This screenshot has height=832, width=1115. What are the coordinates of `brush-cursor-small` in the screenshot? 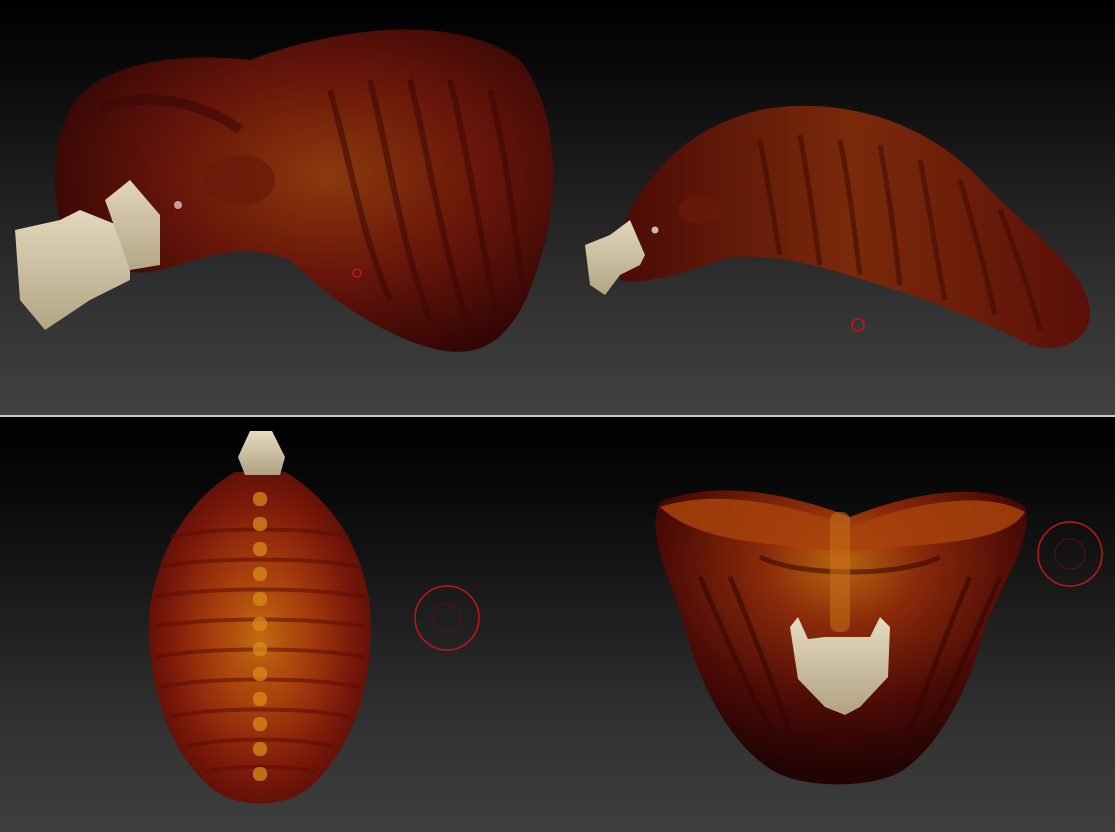 It's located at (858, 325).